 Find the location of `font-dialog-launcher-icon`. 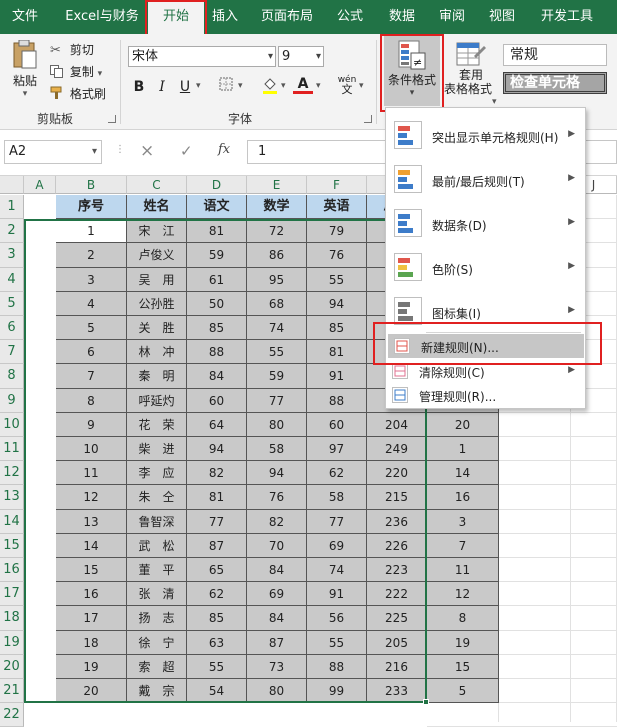

font-dialog-launcher-icon is located at coordinates (368, 119).